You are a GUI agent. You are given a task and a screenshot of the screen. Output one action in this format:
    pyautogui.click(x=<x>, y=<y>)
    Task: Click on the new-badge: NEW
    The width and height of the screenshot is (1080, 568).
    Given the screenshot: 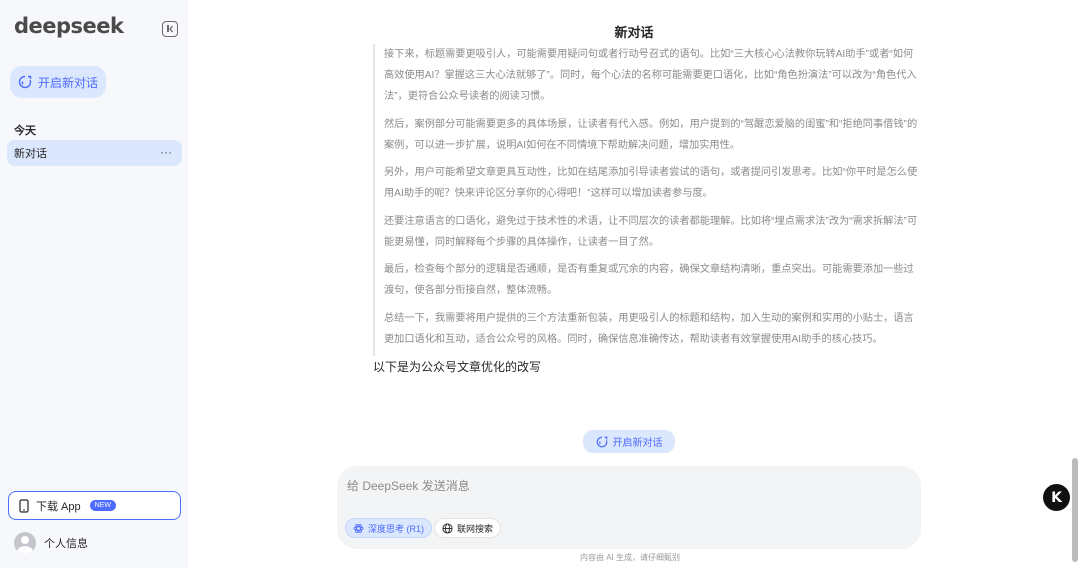 What is the action you would take?
    pyautogui.click(x=102, y=505)
    